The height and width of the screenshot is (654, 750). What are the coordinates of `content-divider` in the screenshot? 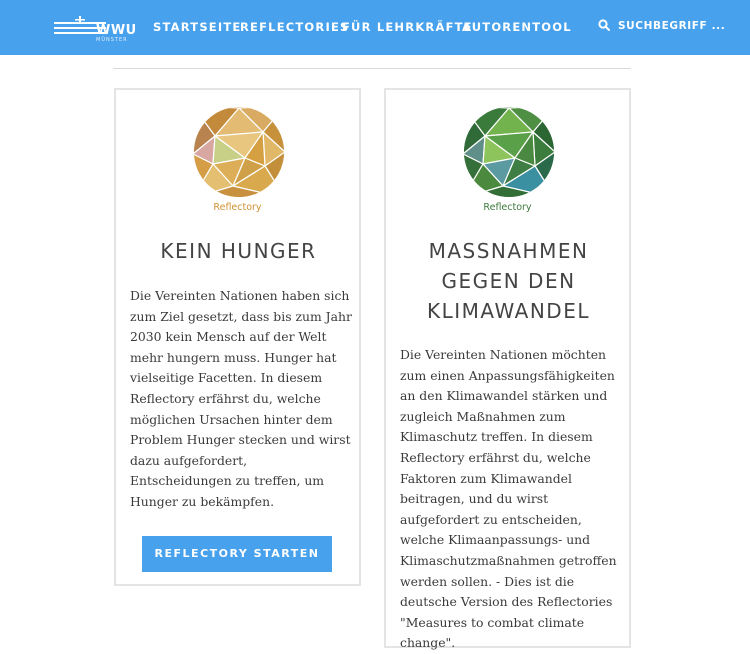 It's located at (372, 68).